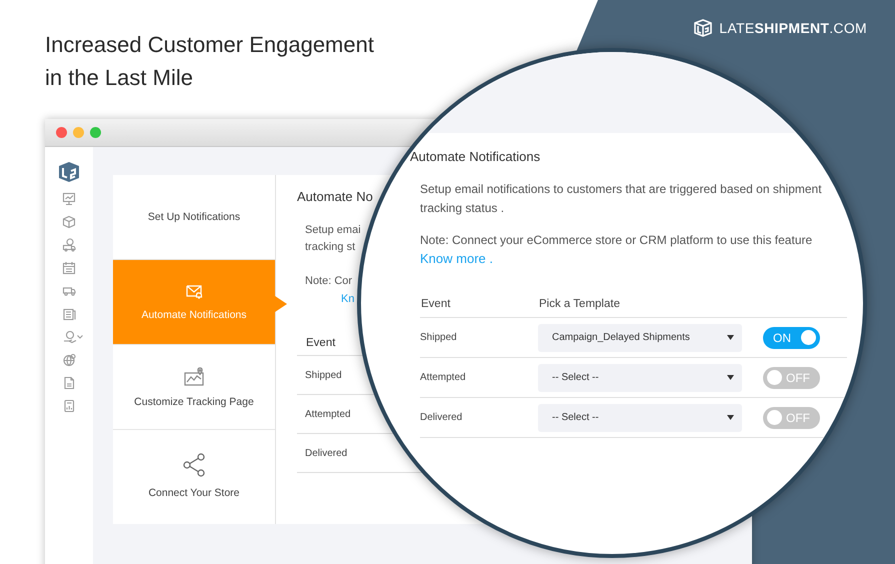 The image size is (895, 564). I want to click on column-header: Pick a Template, so click(579, 304).